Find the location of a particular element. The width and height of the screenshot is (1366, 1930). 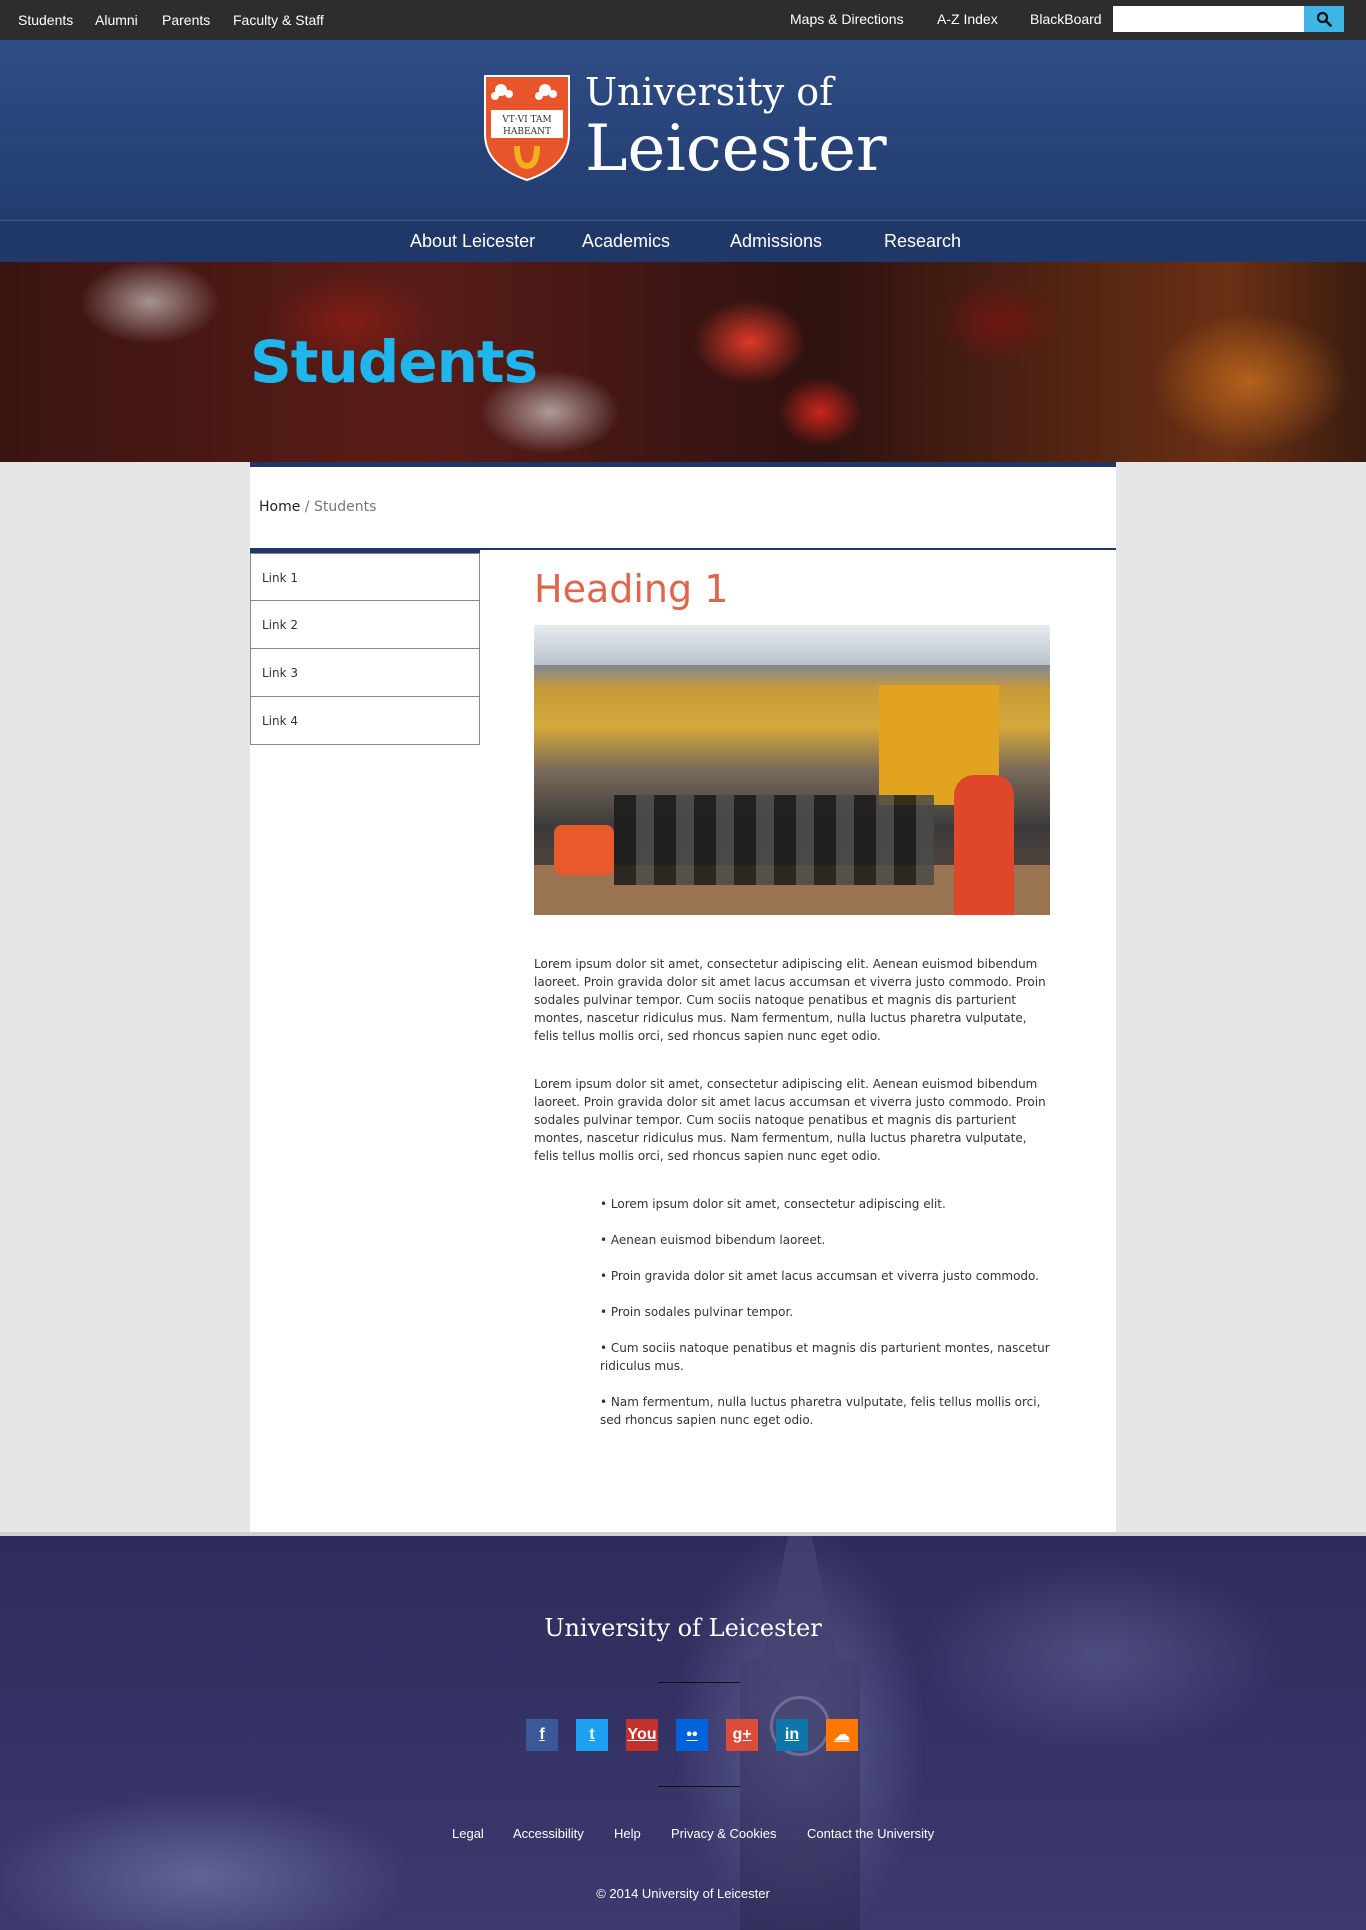

footer-link-accessibility: Accessibility is located at coordinates (548, 1833).